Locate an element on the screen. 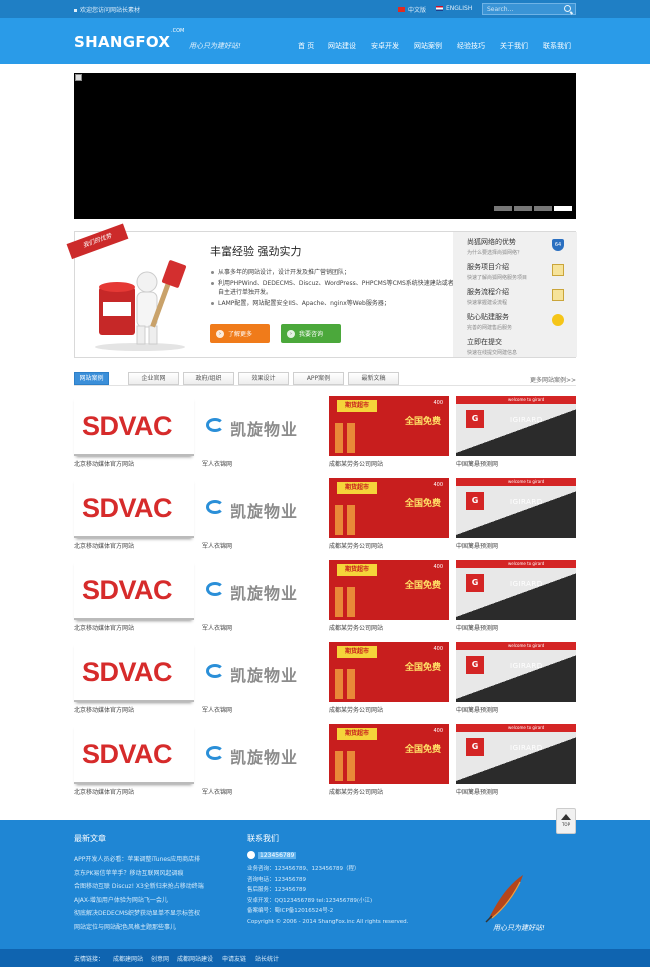 The image size is (650, 967). friend-link: 成都网站建设 is located at coordinates (195, 958).